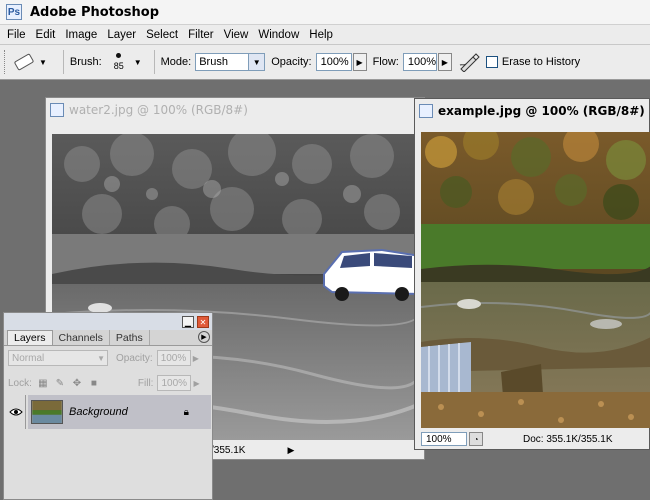  Describe the element at coordinates (371, 274) in the screenshot. I see `car` at that location.